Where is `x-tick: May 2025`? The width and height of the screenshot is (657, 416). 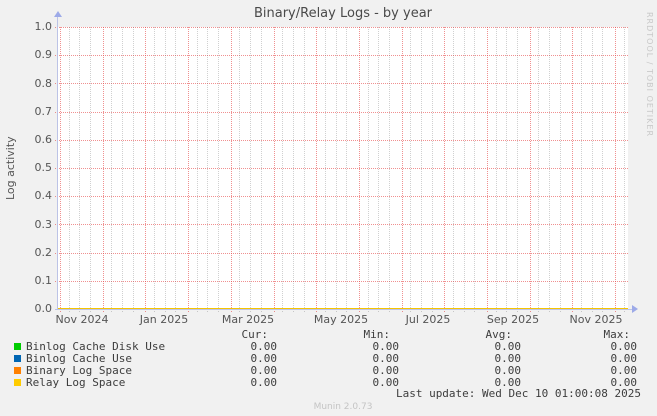 x-tick: May 2025 is located at coordinates (341, 319).